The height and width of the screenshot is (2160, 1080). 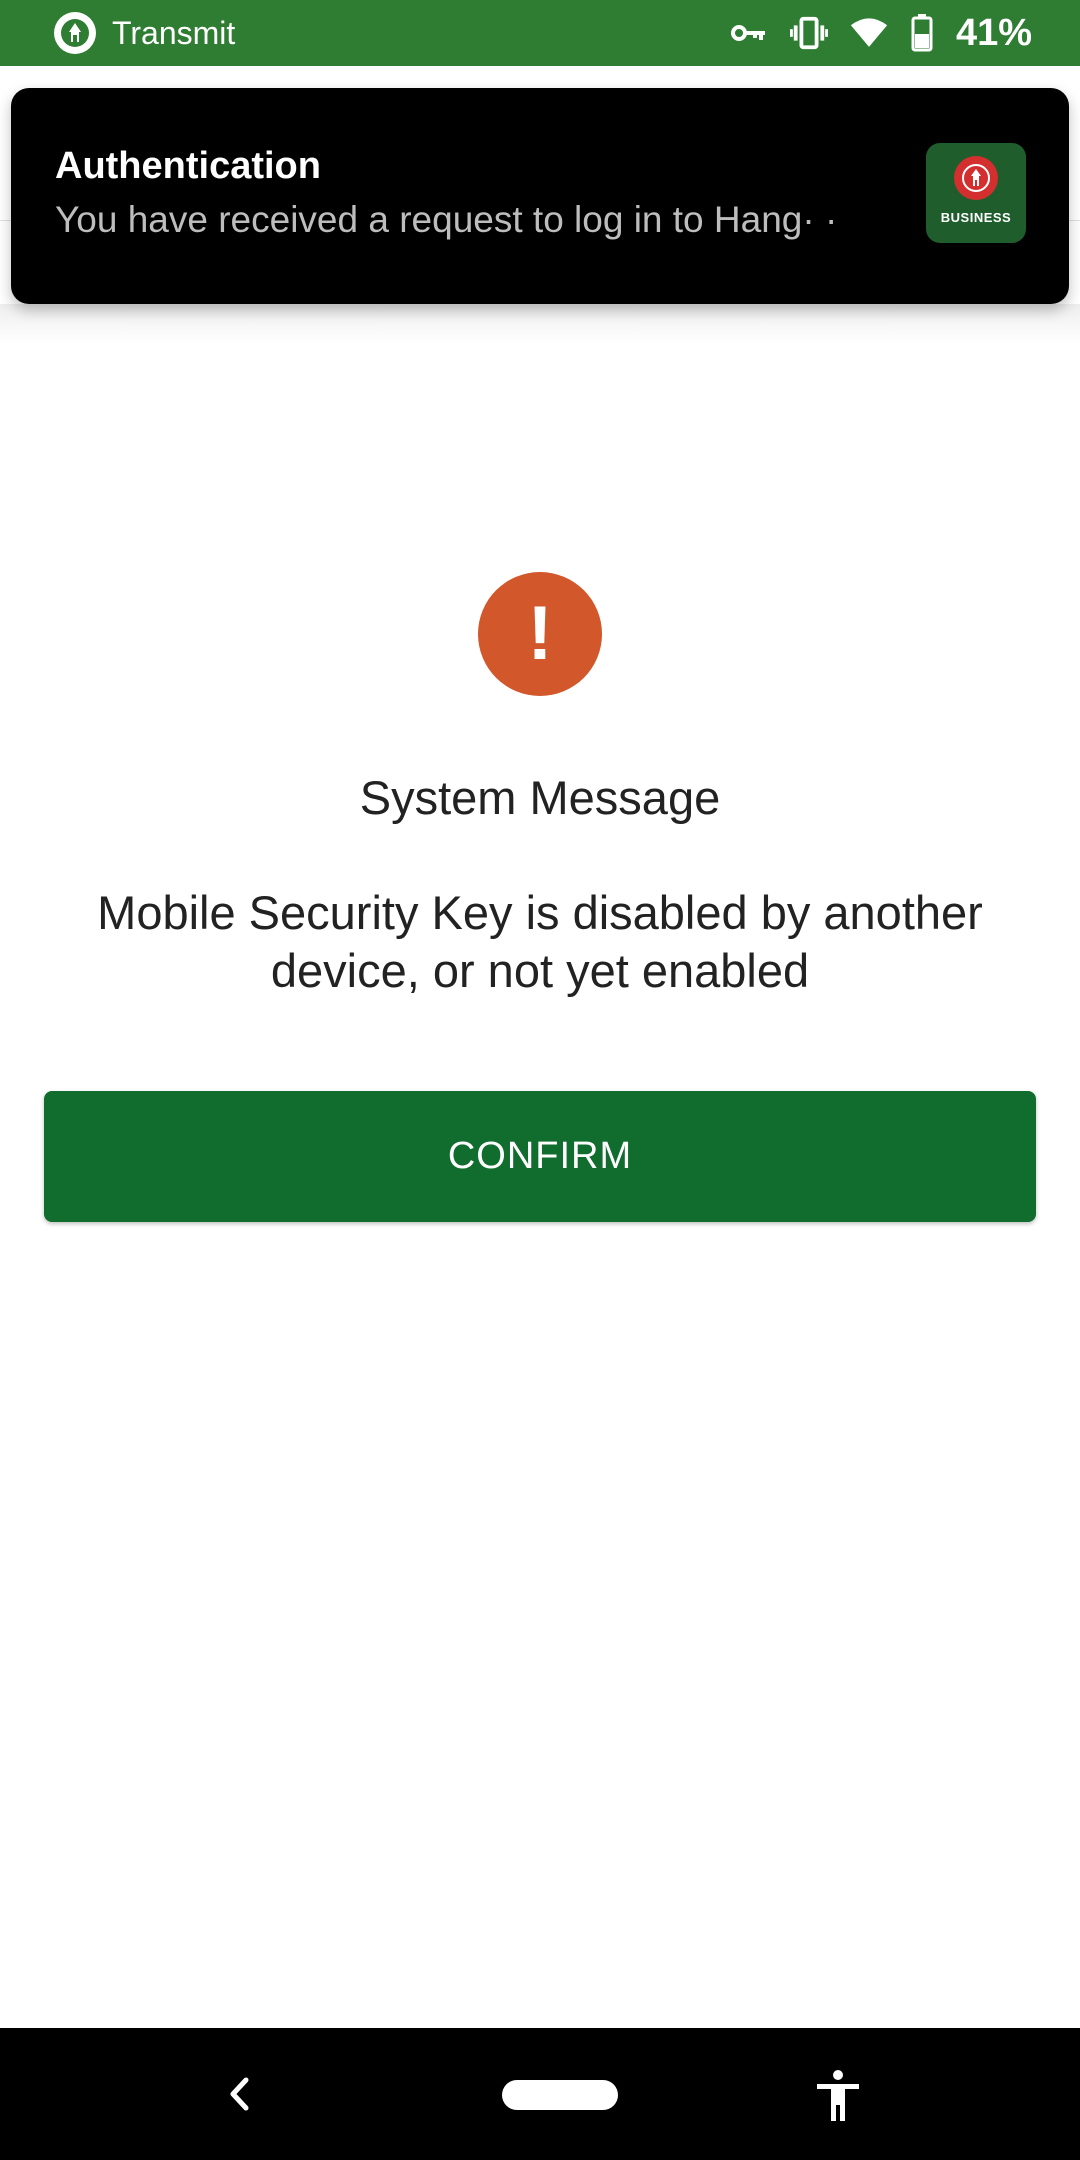 I want to click on confirm-button-label: CONFIRM, so click(x=540, y=1156).